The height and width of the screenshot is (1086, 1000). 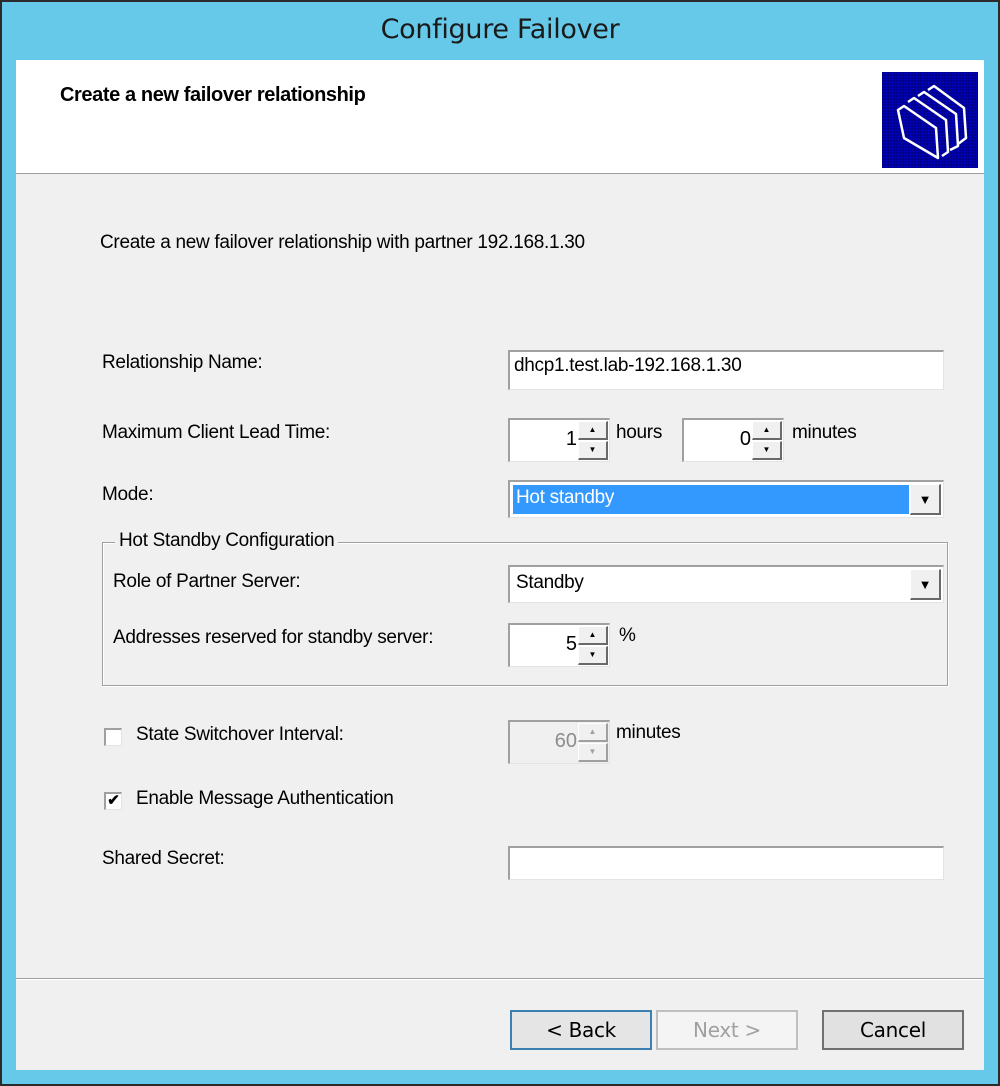 I want to click on partner-role-selected-value: Standby, so click(x=711, y=584).